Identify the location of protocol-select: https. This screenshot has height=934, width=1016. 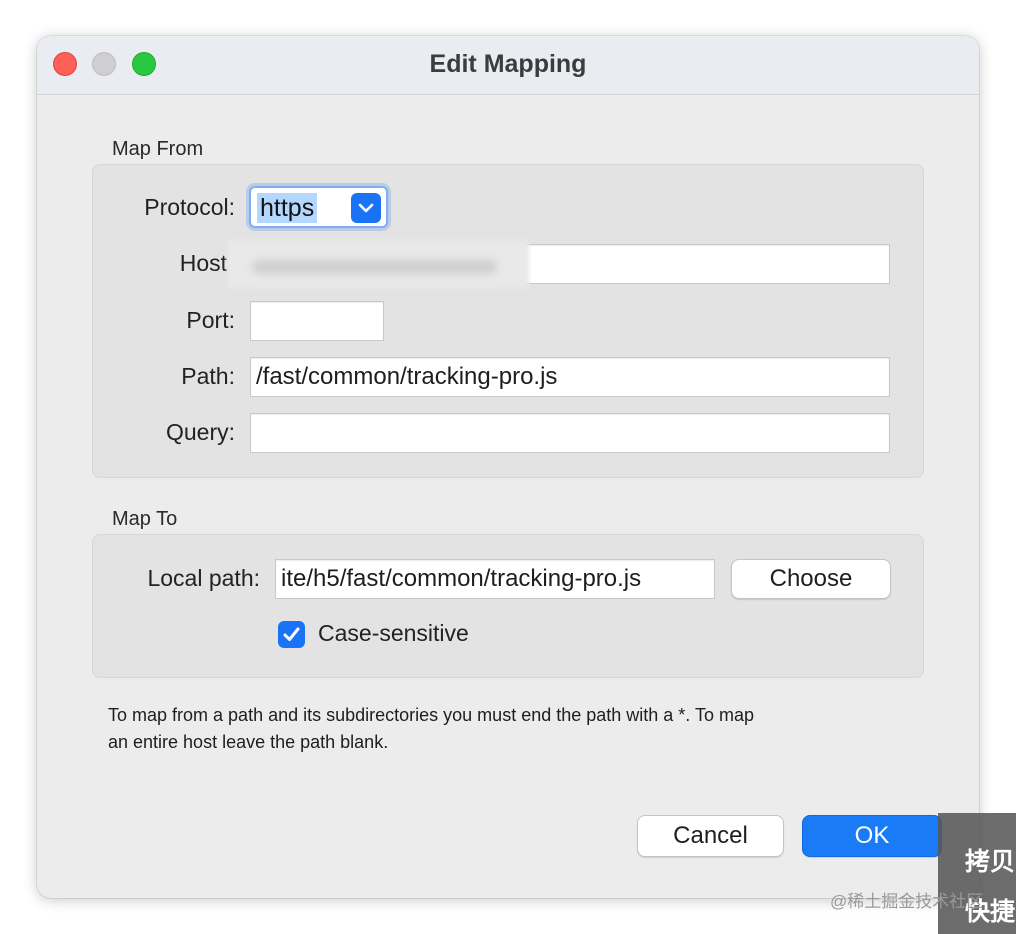
(318, 207).